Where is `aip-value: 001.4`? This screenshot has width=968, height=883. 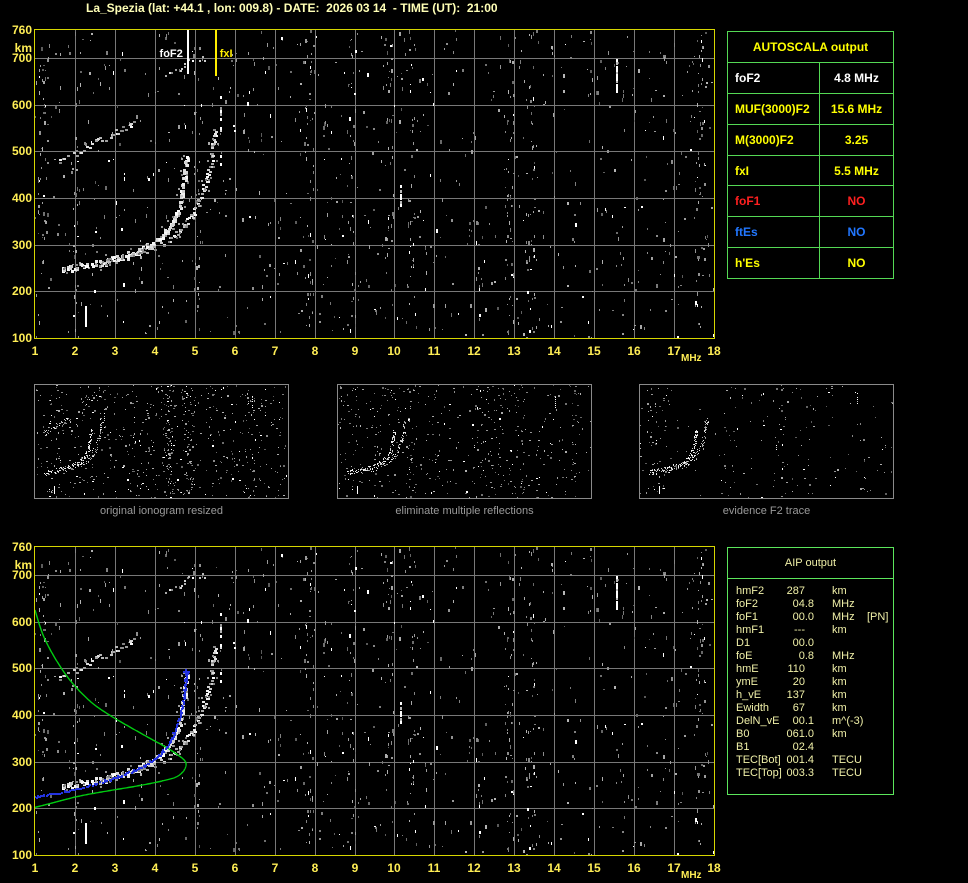 aip-value: 001.4 is located at coordinates (800, 760).